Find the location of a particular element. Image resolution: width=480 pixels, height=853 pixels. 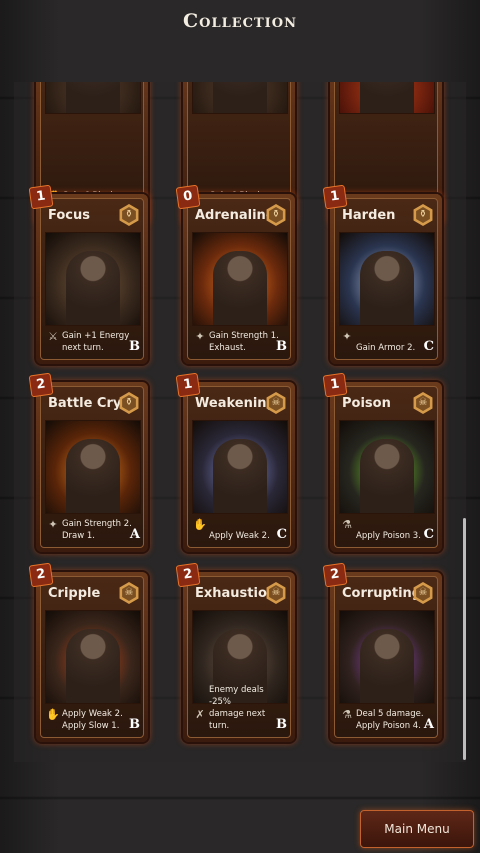

card-description: Apply Poison 3. is located at coordinates (392, 536).